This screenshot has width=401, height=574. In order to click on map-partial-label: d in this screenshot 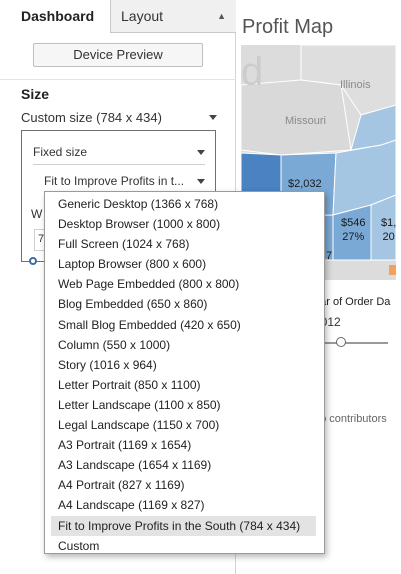, I will do `click(252, 72)`.